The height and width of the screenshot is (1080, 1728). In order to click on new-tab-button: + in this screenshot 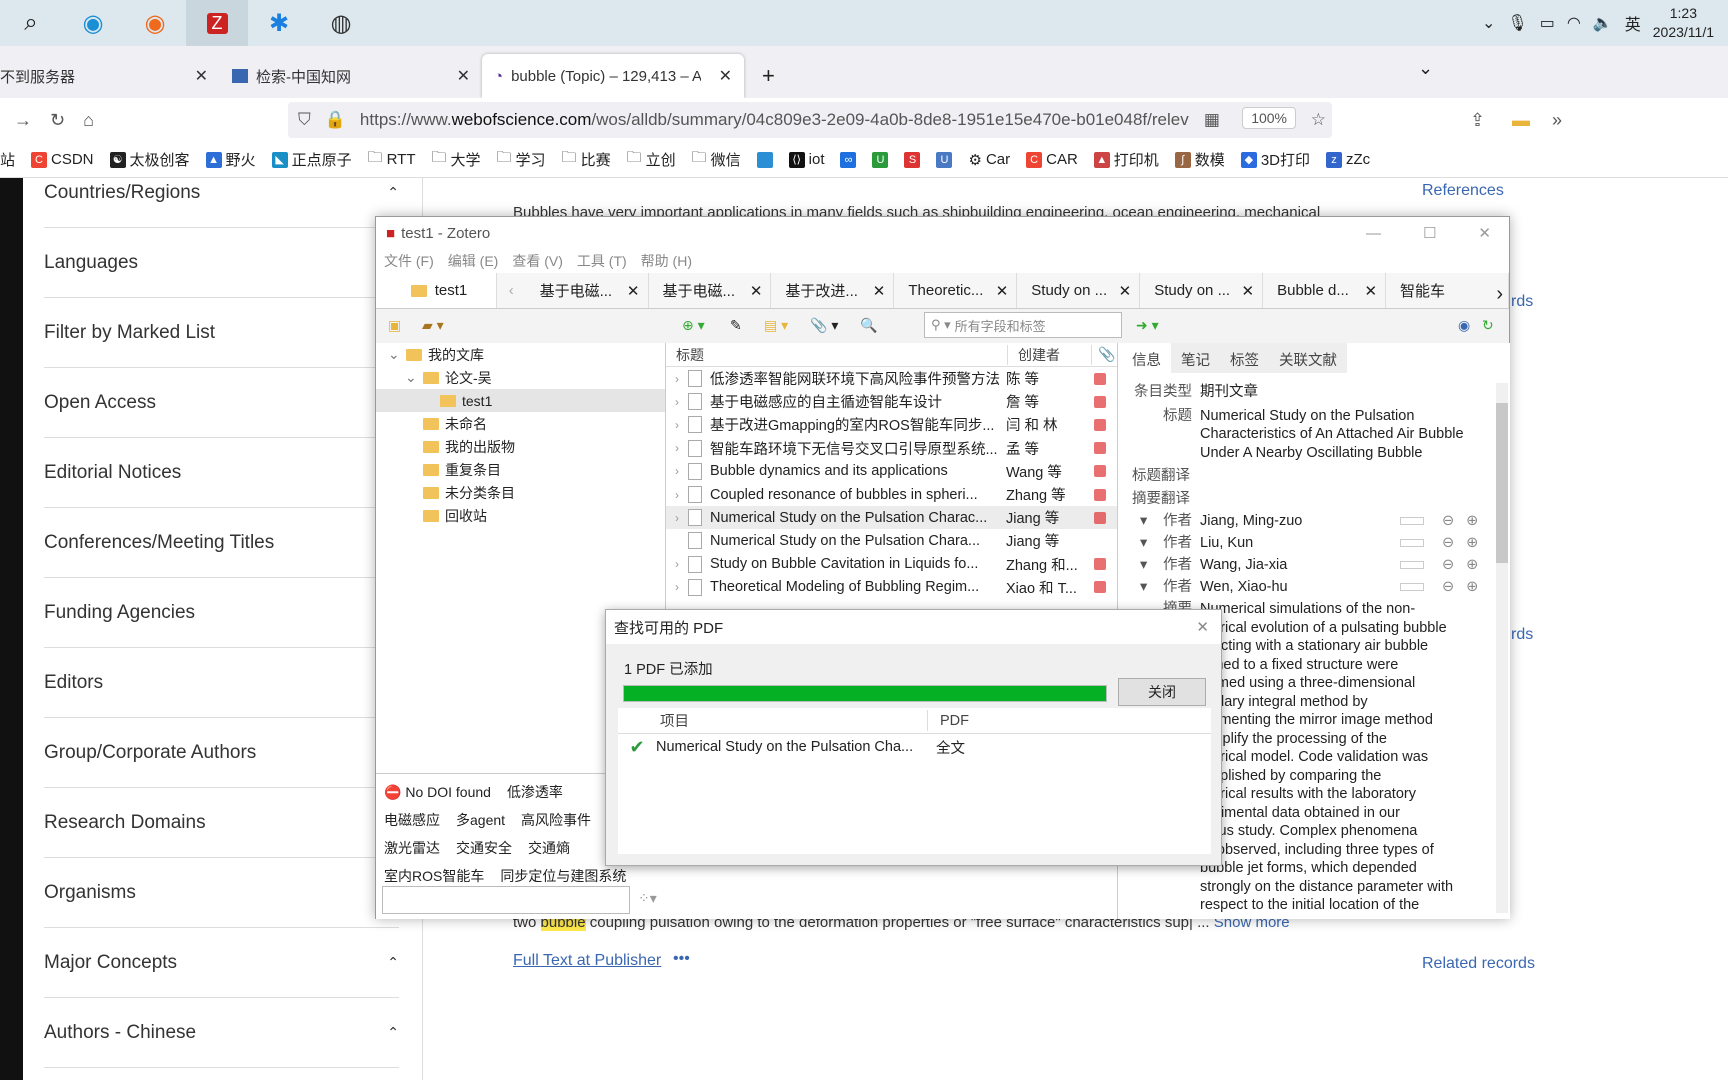, I will do `click(768, 76)`.